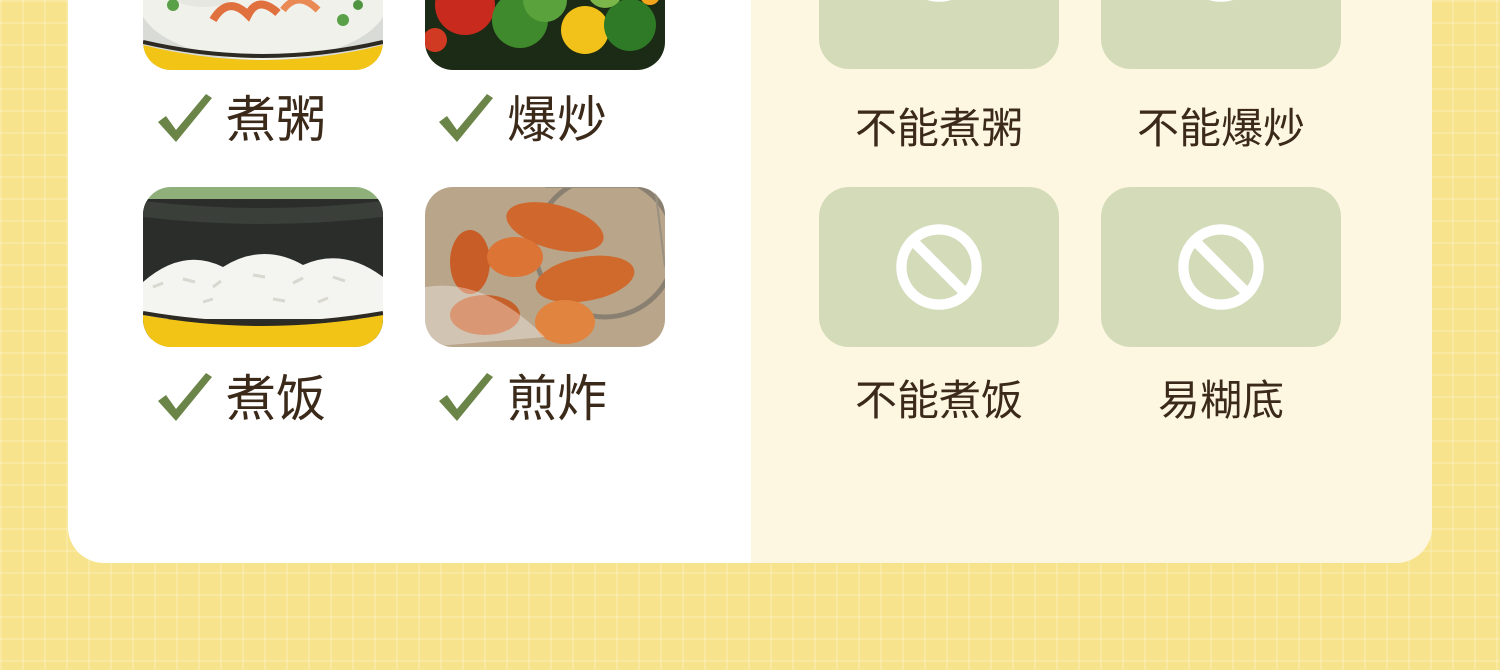 This screenshot has height=670, width=1500. Describe the element at coordinates (276, 399) in the screenshot. I see `can-do-label: 煮饭` at that location.